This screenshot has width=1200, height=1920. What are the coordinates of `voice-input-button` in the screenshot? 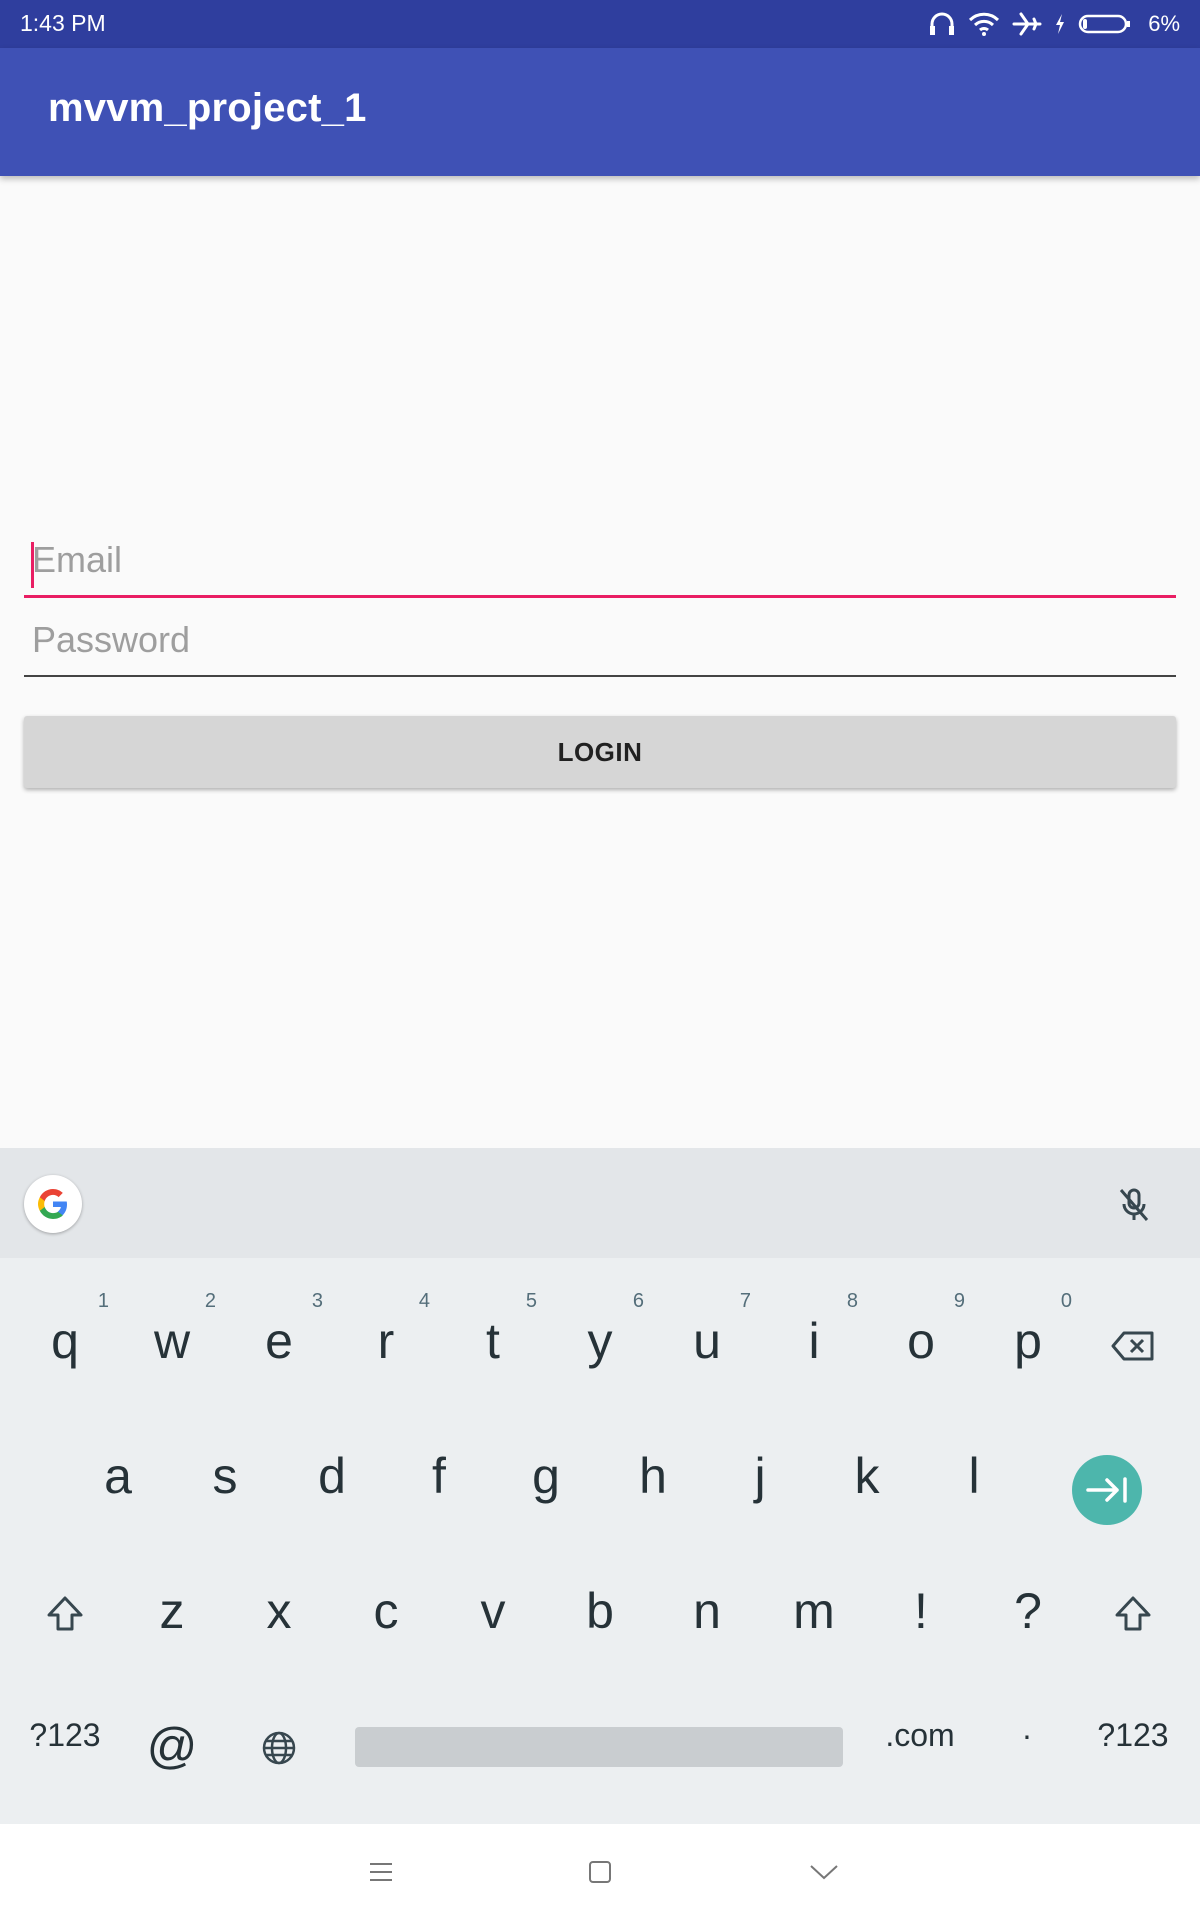 It's located at (1134, 1205).